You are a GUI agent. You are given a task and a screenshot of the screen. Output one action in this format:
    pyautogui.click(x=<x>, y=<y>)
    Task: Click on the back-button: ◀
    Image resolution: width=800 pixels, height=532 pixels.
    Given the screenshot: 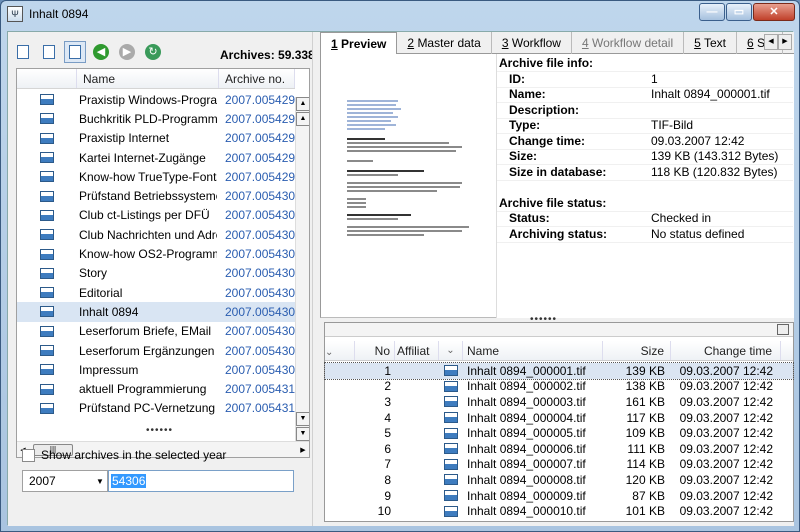 What is the action you would take?
    pyautogui.click(x=101, y=52)
    